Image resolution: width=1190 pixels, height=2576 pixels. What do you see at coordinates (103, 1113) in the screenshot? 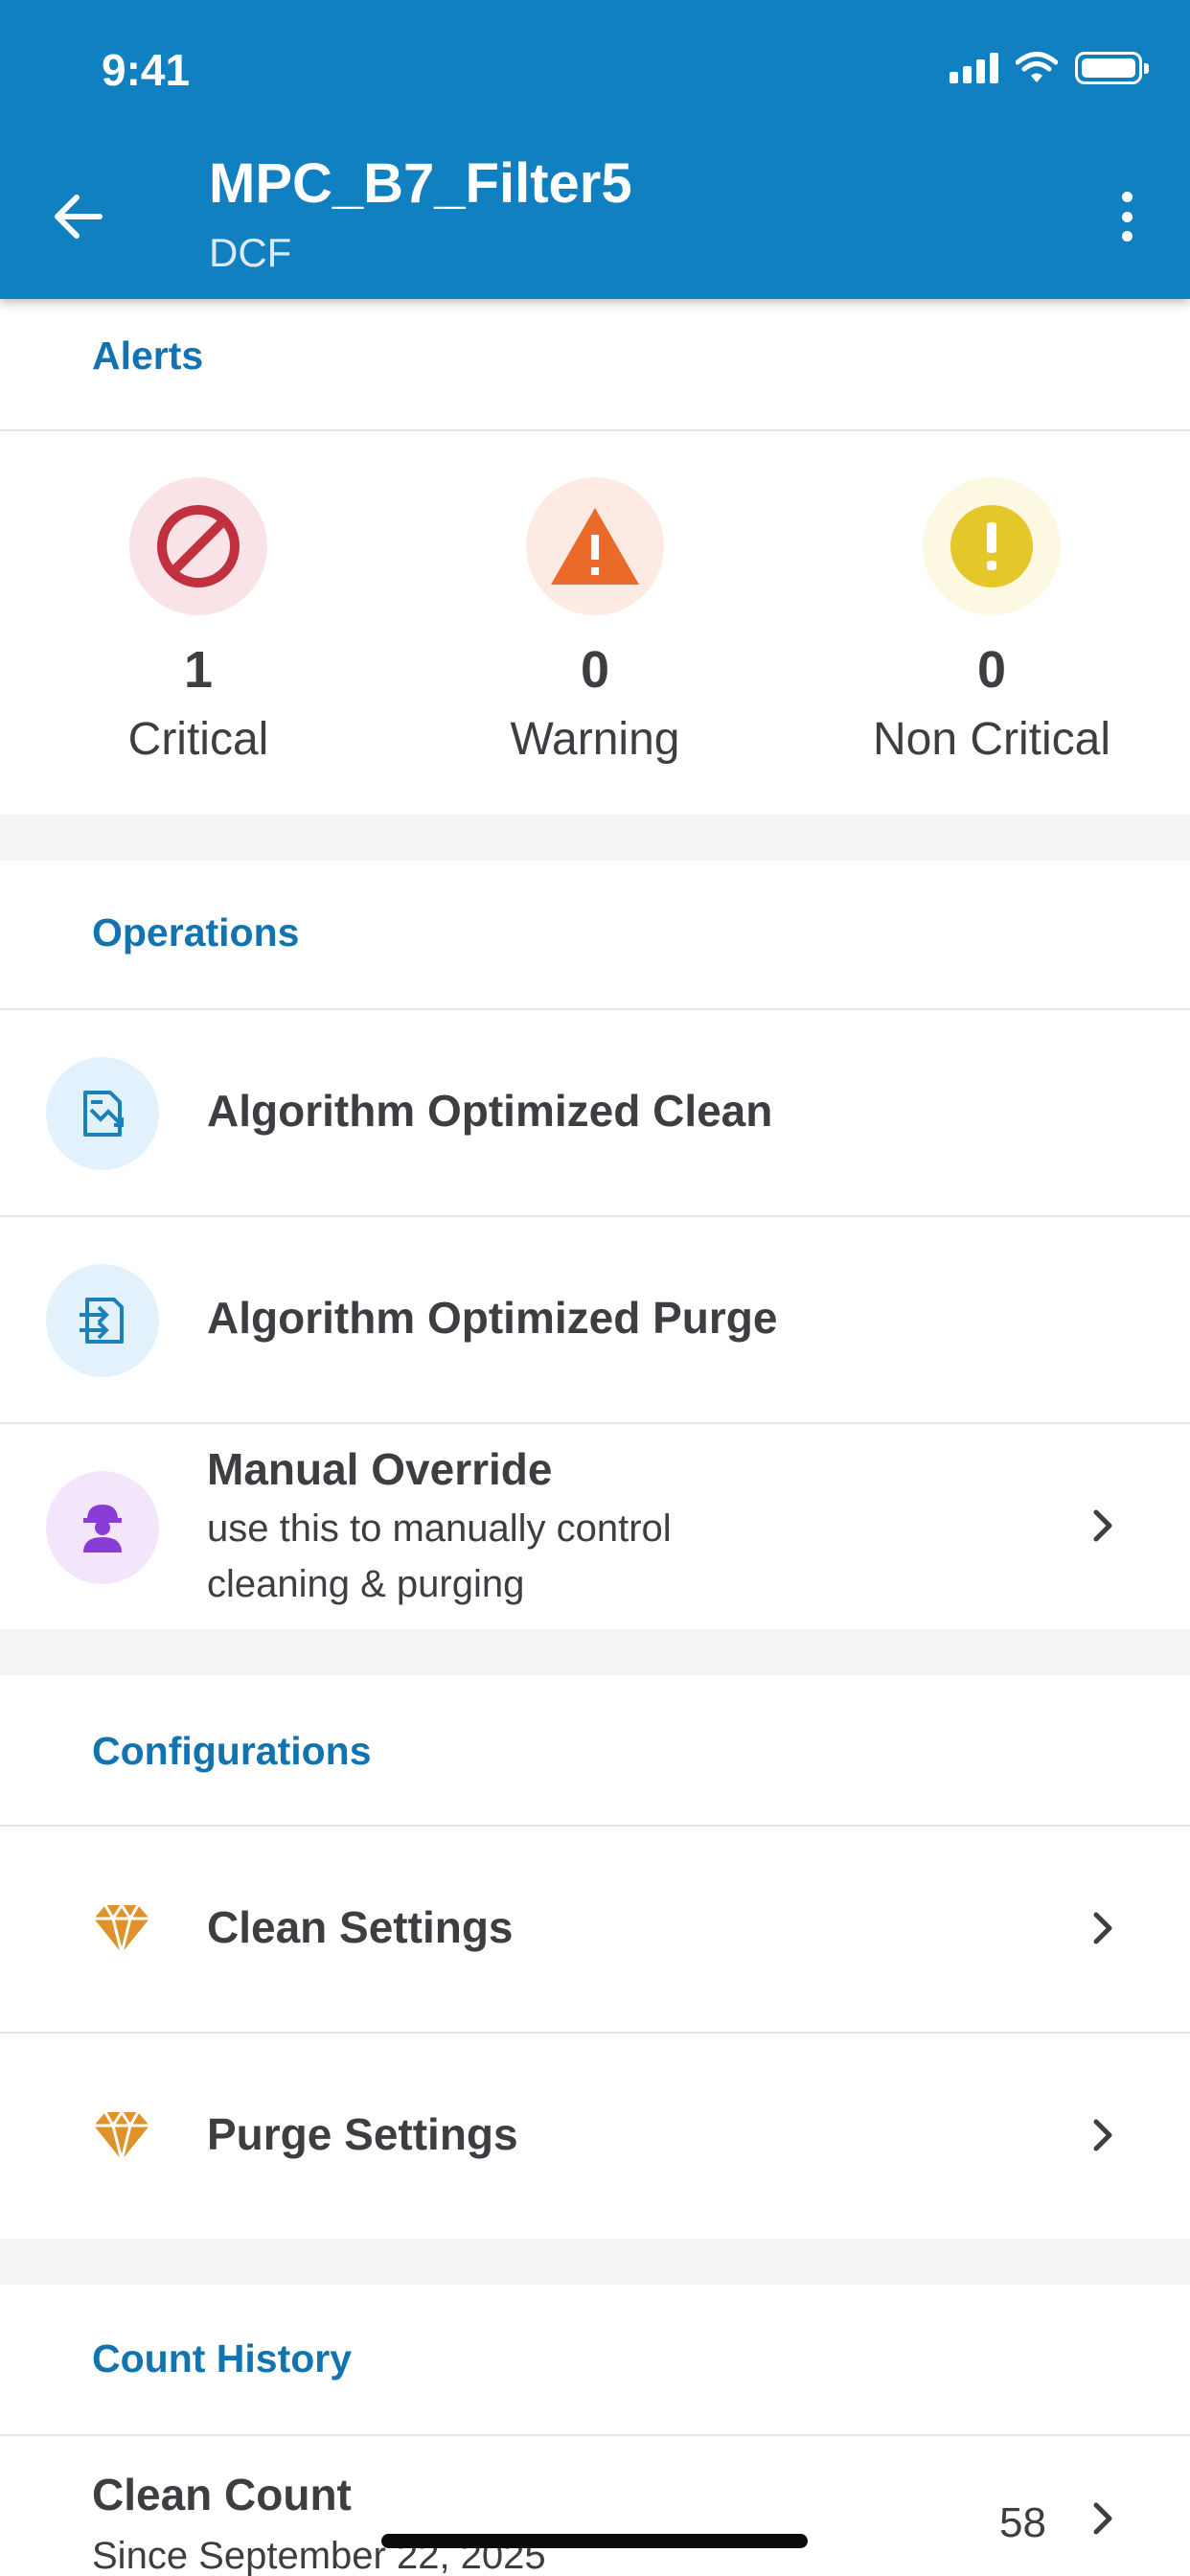
I see `optimized-clean-icon` at bounding box center [103, 1113].